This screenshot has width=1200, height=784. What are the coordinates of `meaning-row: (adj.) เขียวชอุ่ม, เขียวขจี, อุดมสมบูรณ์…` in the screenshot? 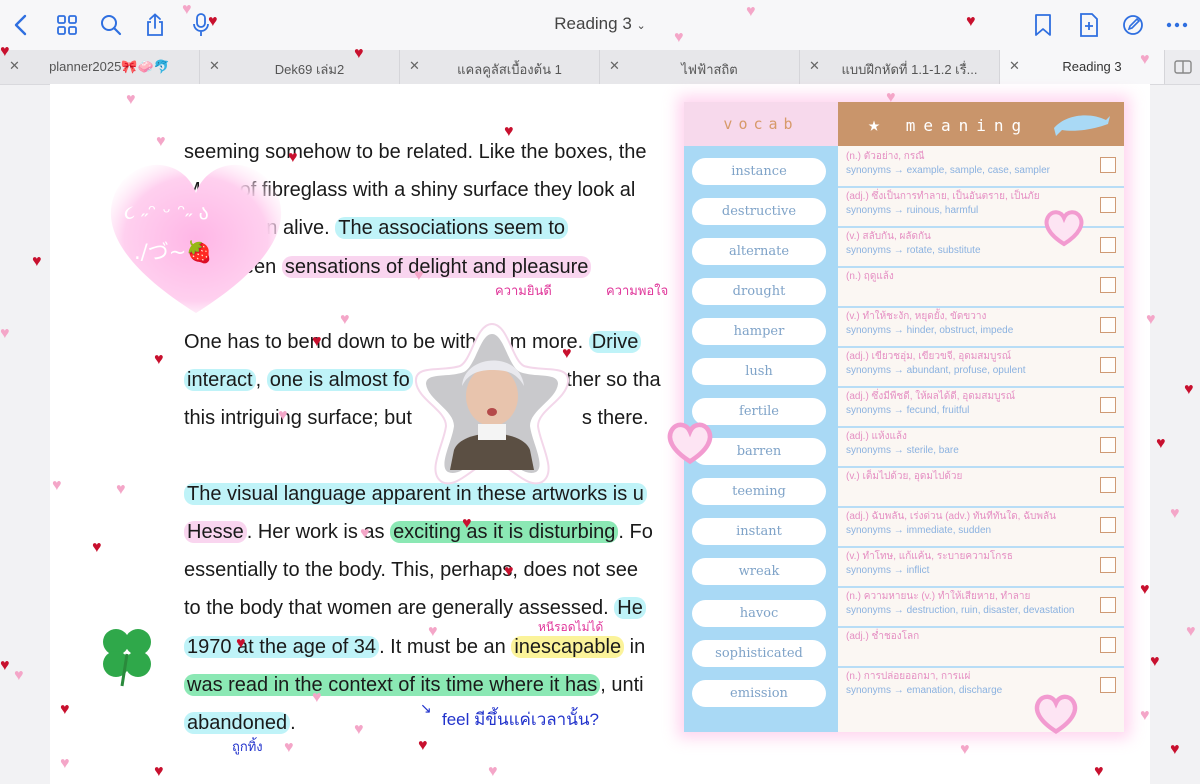 It's located at (981, 367).